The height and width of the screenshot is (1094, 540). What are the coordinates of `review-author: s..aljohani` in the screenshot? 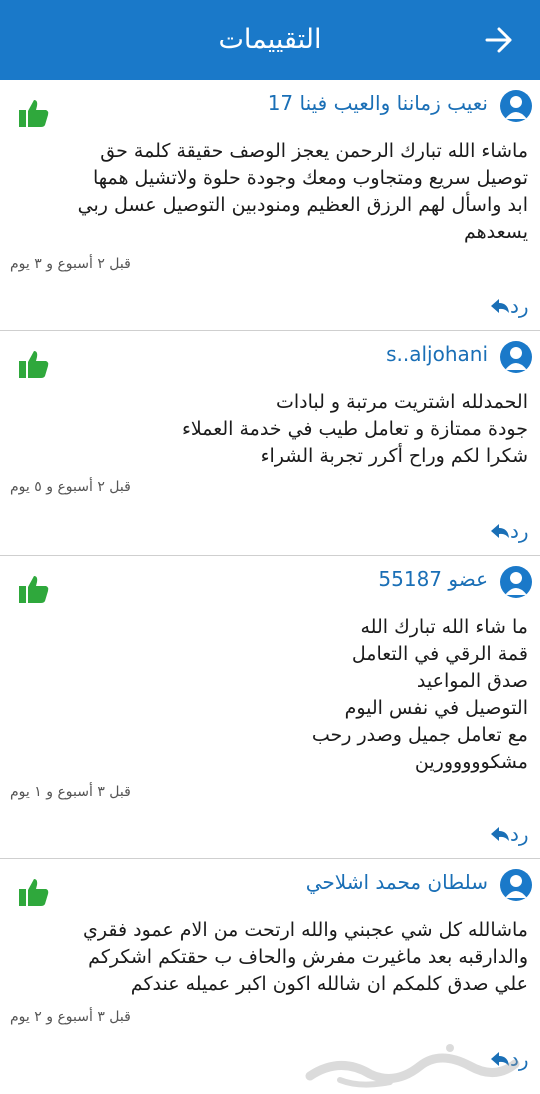 It's located at (437, 354).